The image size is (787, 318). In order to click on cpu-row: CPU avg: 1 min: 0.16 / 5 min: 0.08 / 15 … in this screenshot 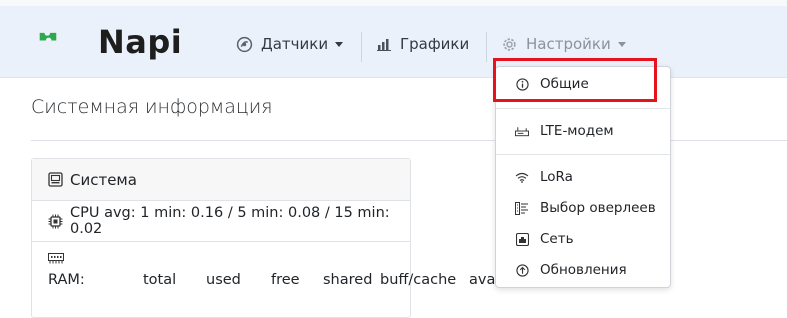, I will do `click(221, 221)`.